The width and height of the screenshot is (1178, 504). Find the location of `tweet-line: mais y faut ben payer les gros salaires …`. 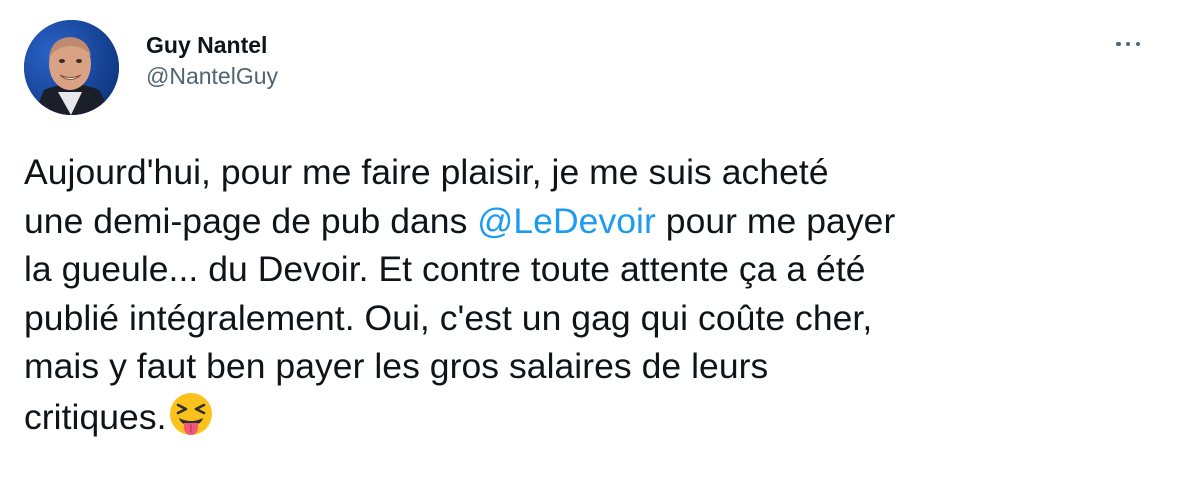

tweet-line: mais y faut ben payer les gros salaires … is located at coordinates (396, 366).